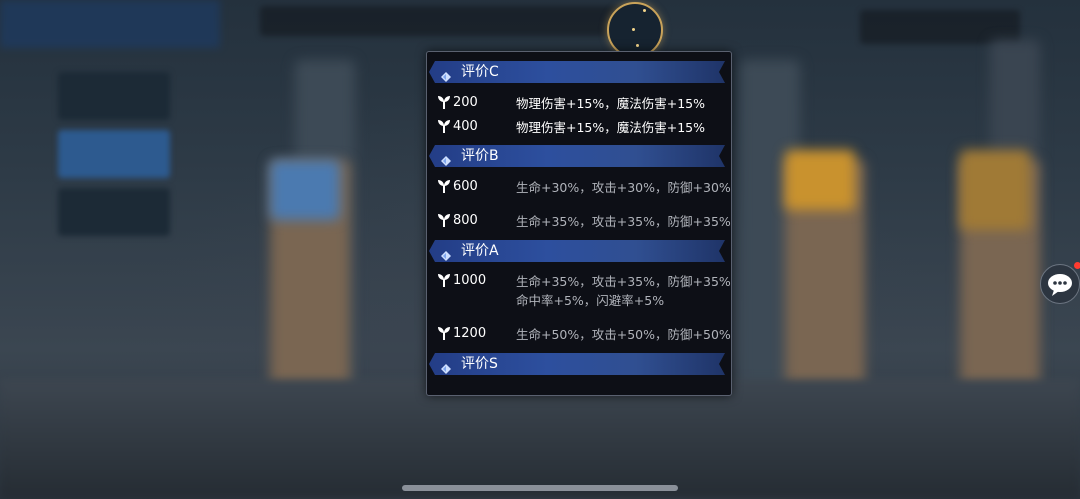 The image size is (1080, 499). What do you see at coordinates (479, 364) in the screenshot?
I see `tier-label: 评价S` at bounding box center [479, 364].